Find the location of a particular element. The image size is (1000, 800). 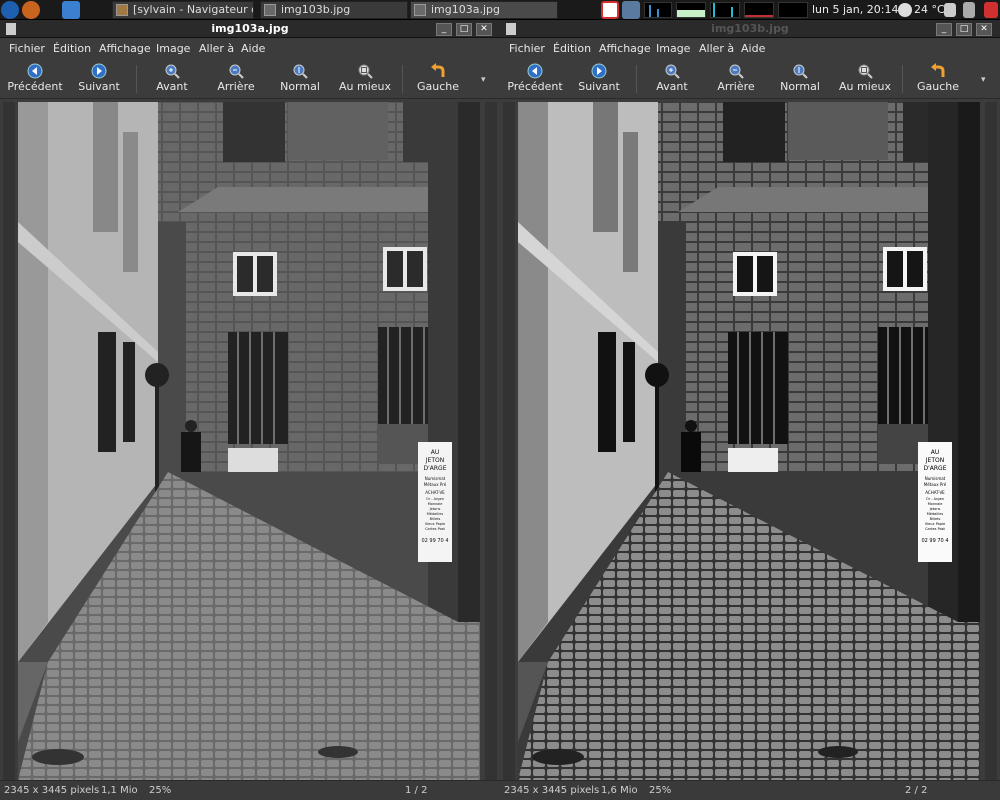

image-icon is located at coordinates (420, 10).